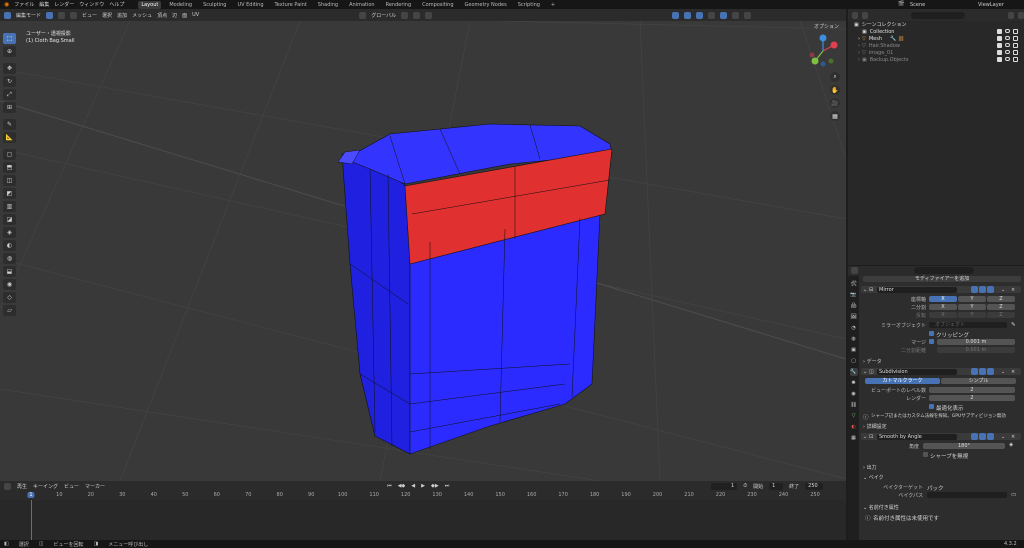 The image size is (1024, 548). I want to click on add-modifier-button: モディファイアーを追加, so click(942, 279).